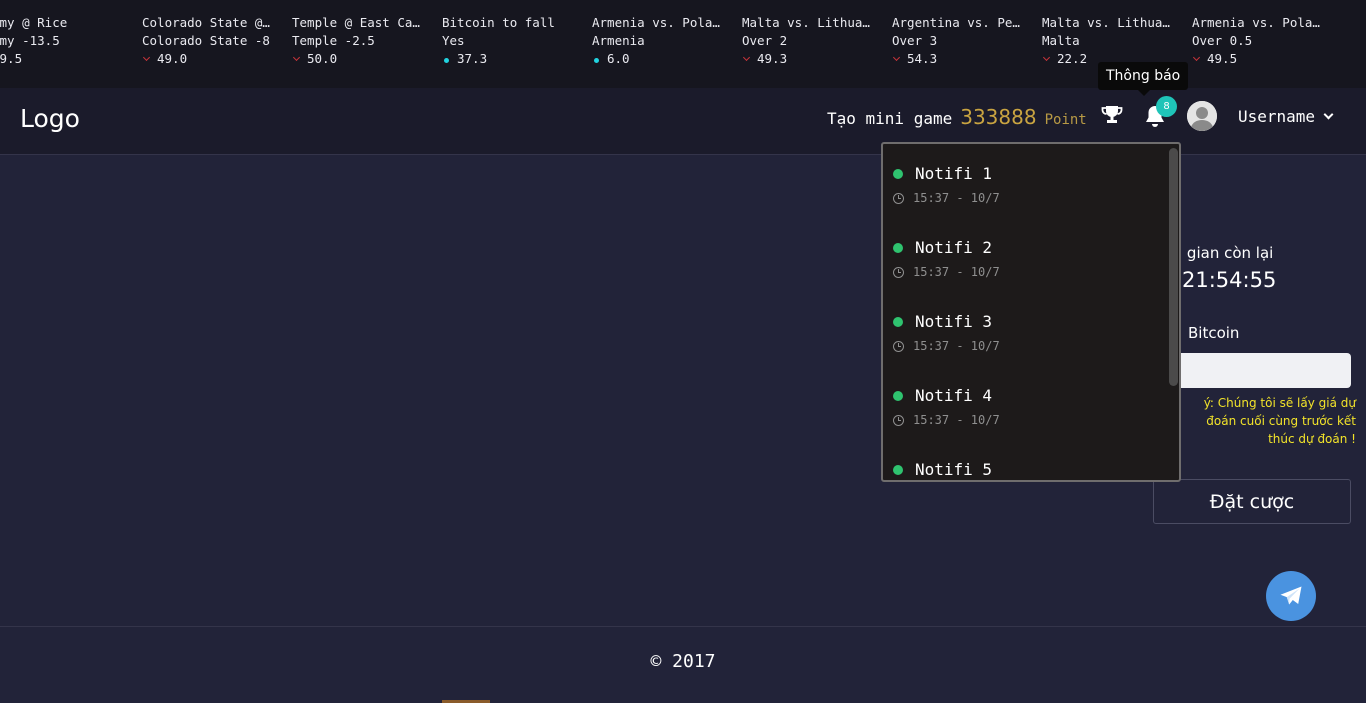  Describe the element at coordinates (915, 40) in the screenshot. I see `ticker-pick: Over 3` at that location.